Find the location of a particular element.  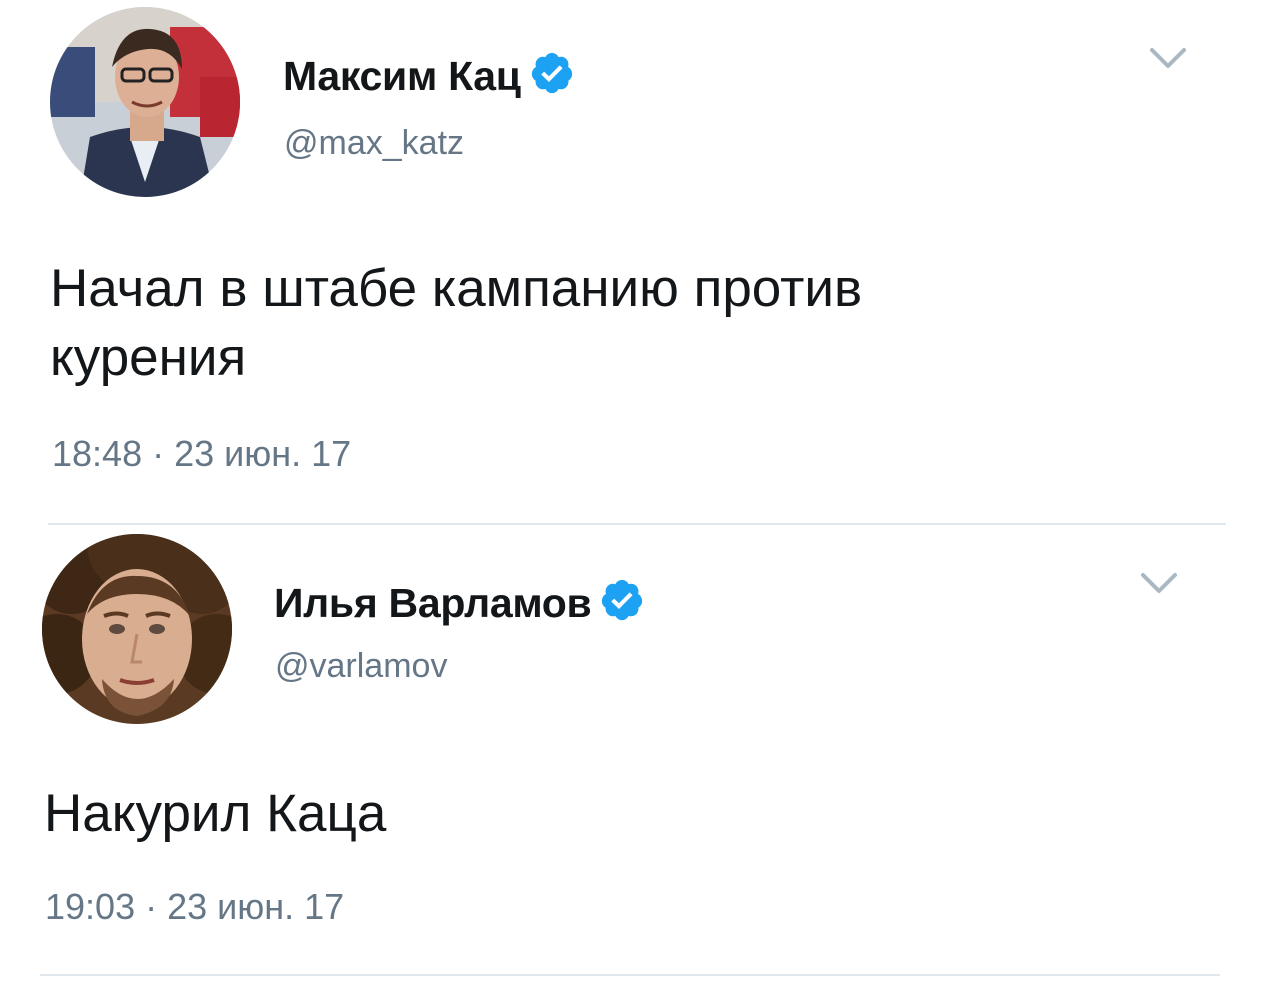

tweet-text-line: Накурил Каца is located at coordinates (215, 813).